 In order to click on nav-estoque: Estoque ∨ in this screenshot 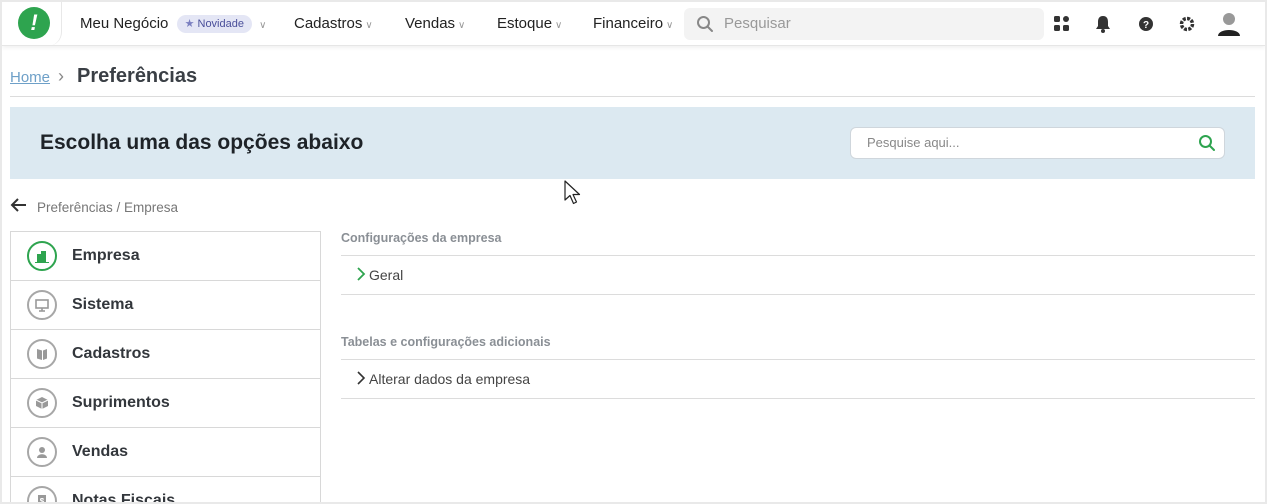, I will do `click(529, 24)`.